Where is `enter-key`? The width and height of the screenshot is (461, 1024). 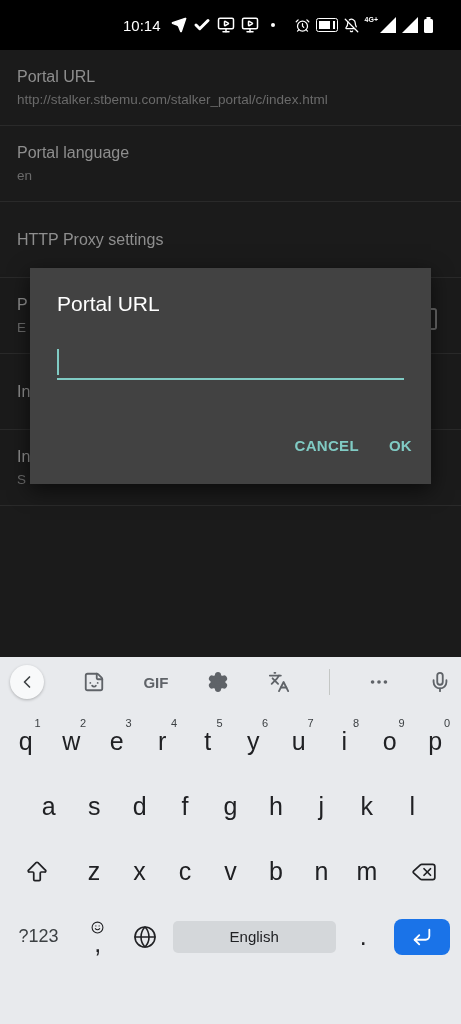
enter-key is located at coordinates (422, 936).